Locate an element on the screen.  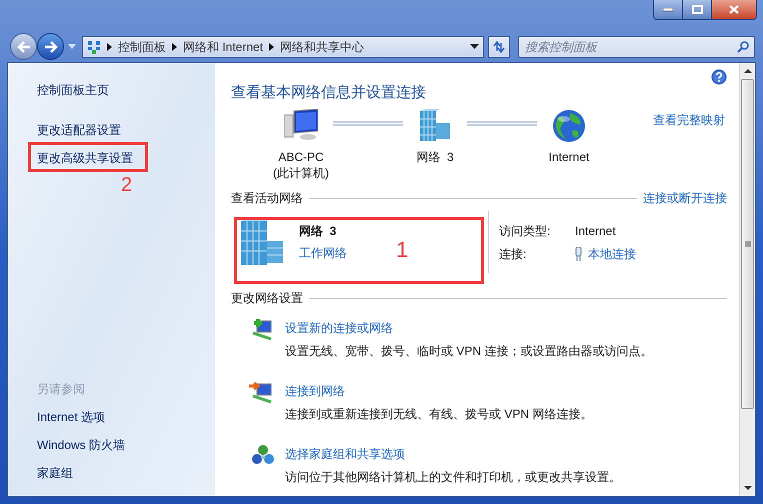
scrollbar-thumb is located at coordinates (747, 244).